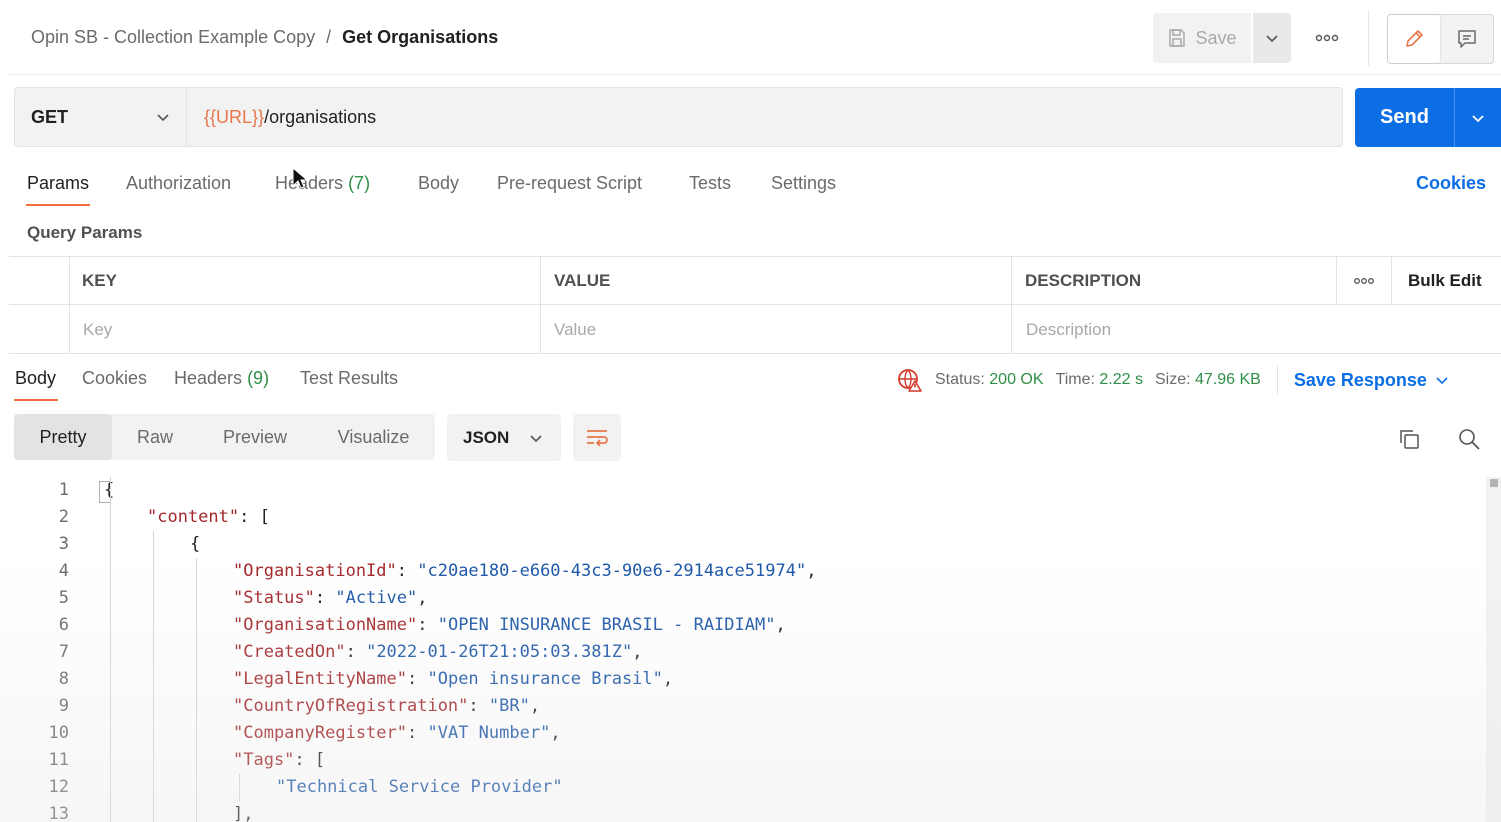 Image resolution: width=1501 pixels, height=822 pixels. What do you see at coordinates (1216, 37) in the screenshot?
I see `save-label: Save` at bounding box center [1216, 37].